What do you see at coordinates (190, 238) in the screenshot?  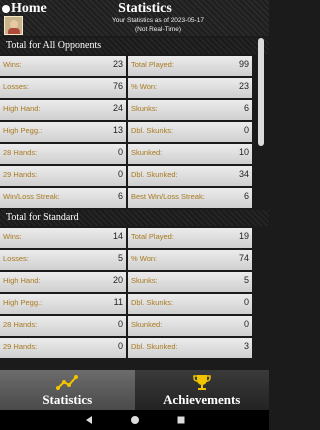 I see `stat-cell: Total Played: 19` at bounding box center [190, 238].